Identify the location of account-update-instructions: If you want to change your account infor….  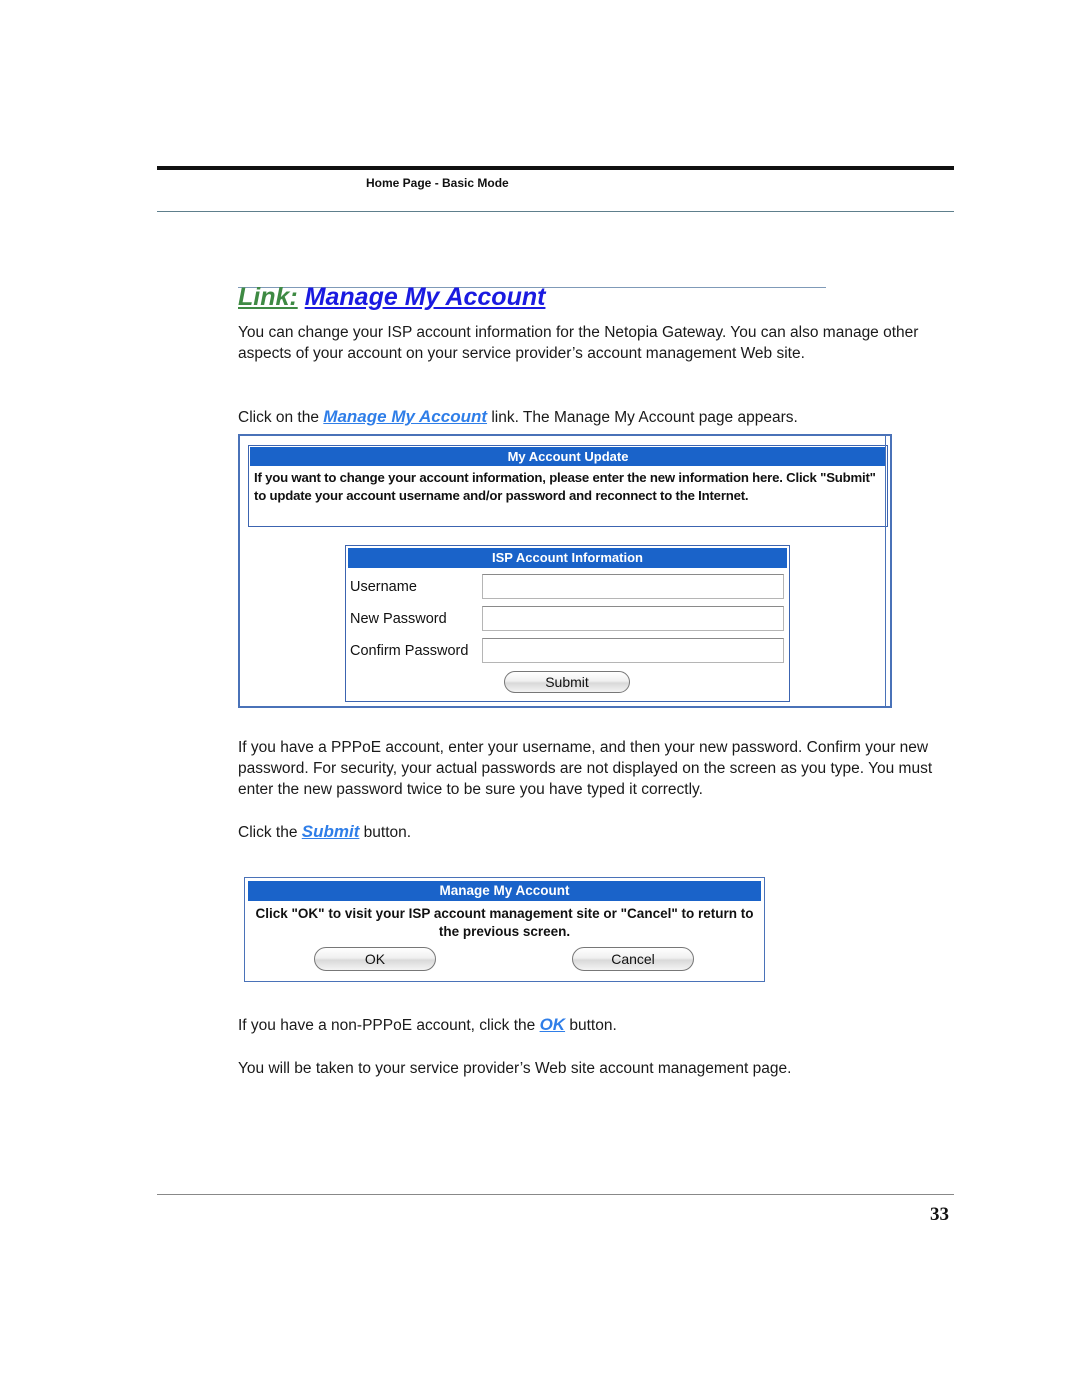
(565, 486).